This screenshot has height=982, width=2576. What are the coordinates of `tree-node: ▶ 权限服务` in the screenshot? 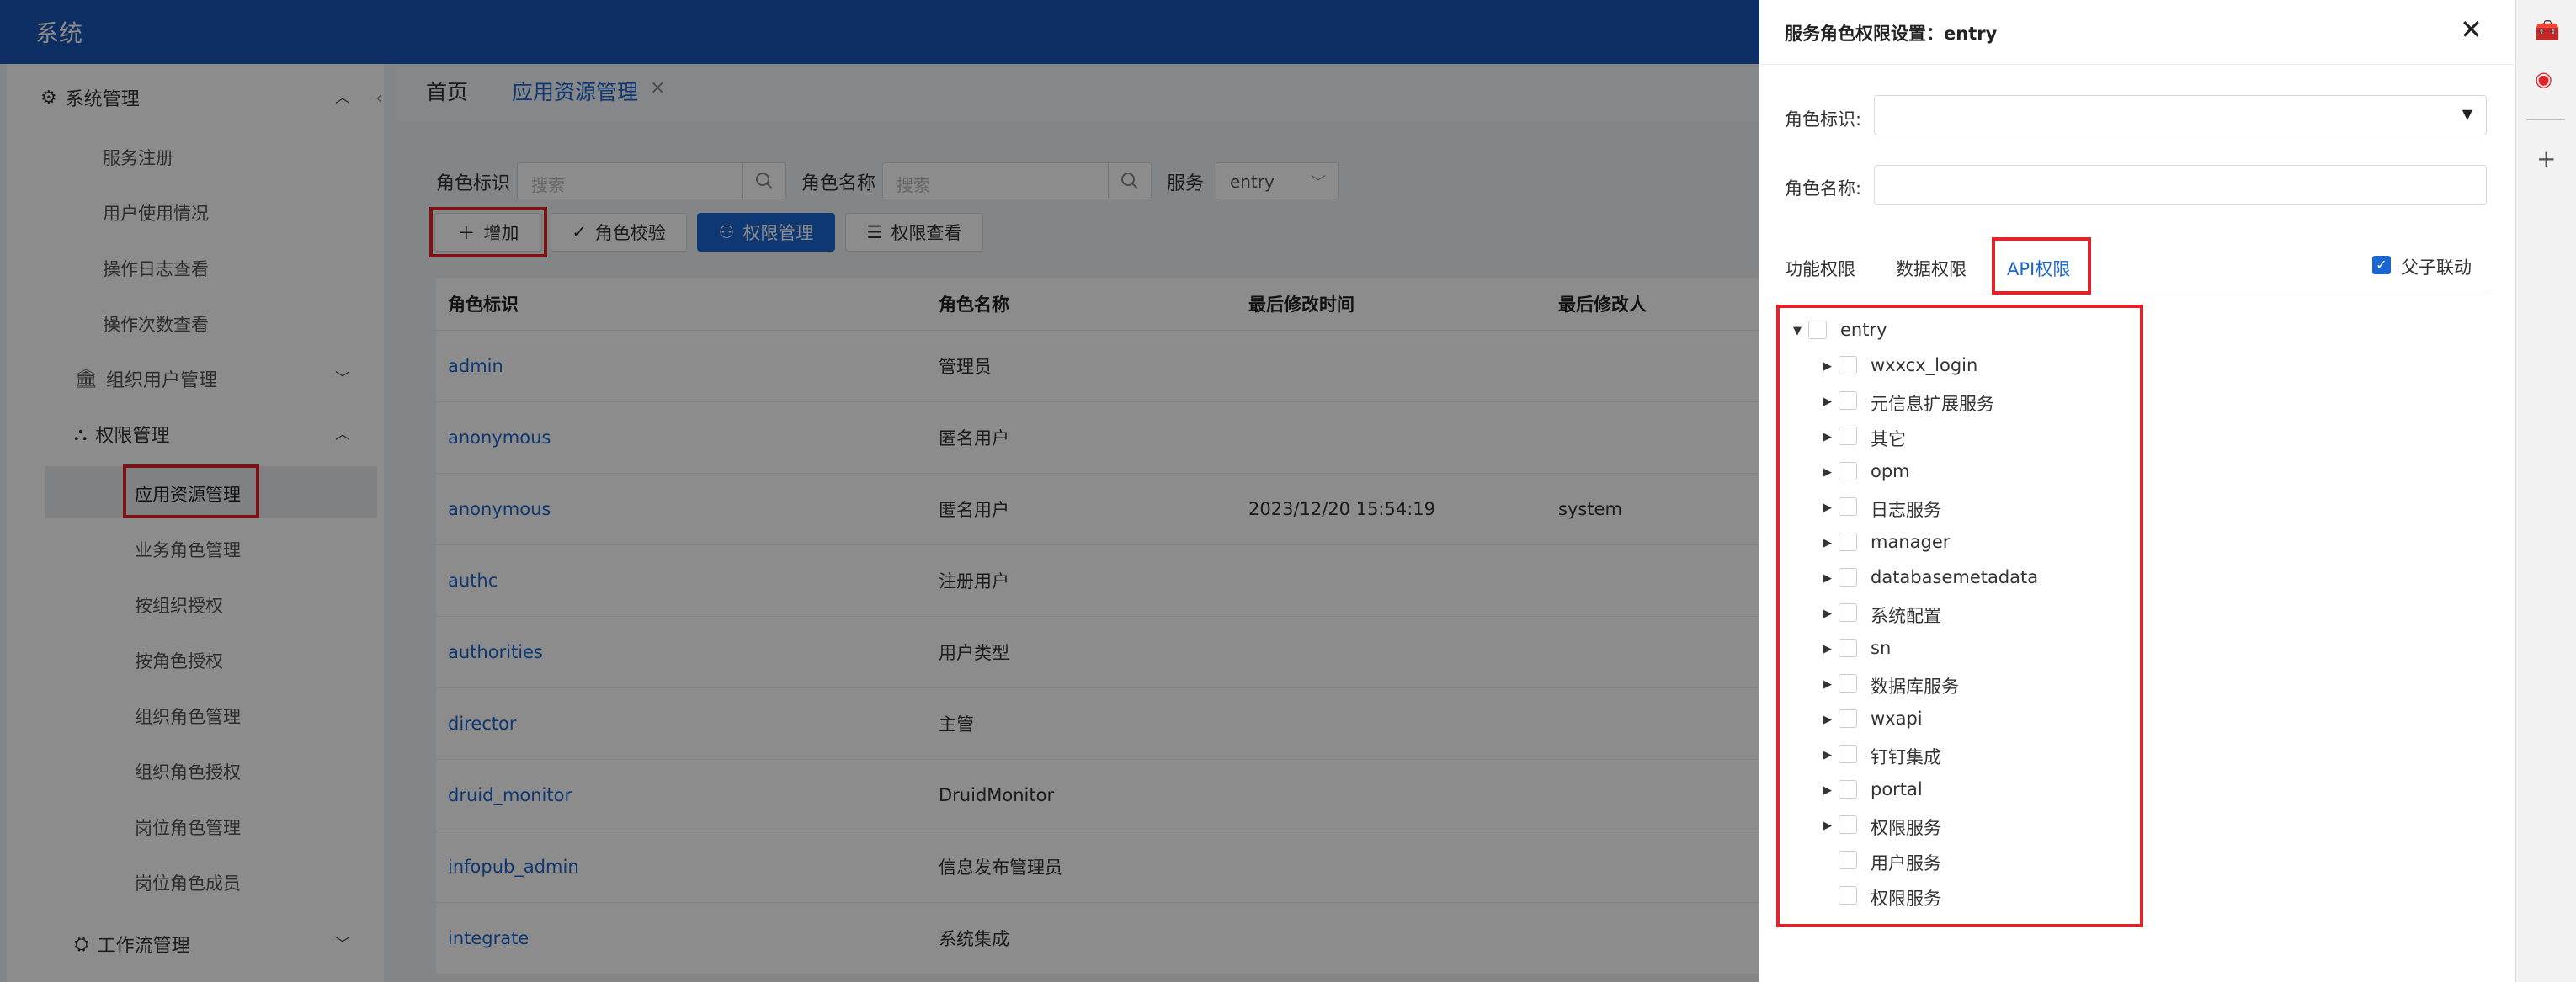 It's located at (1975, 828).